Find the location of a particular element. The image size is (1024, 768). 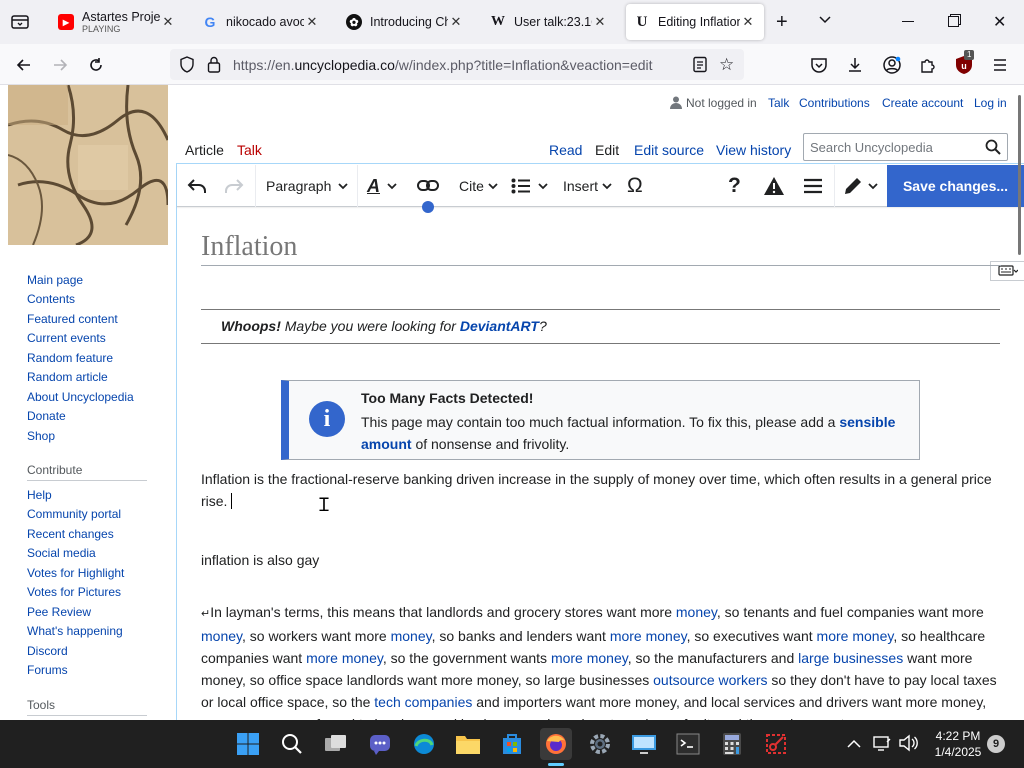

tab-read: Read is located at coordinates (565, 150).